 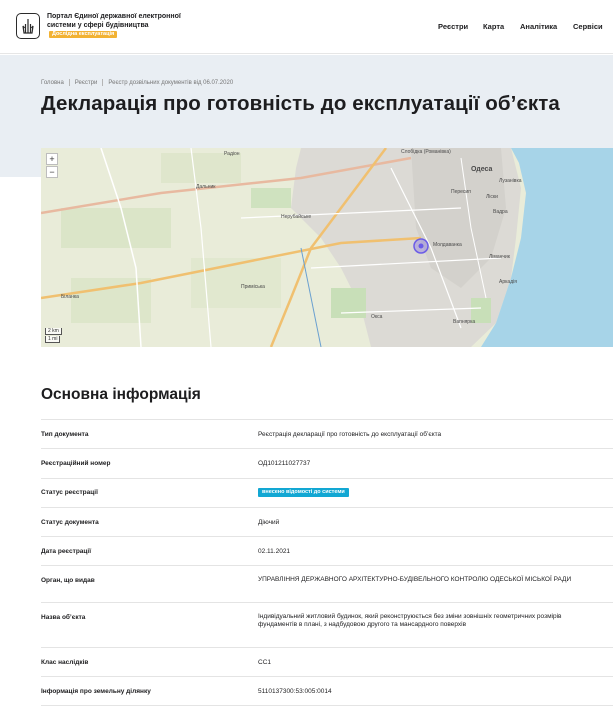 What do you see at coordinates (453, 26) in the screenshot?
I see `nav-registries: Реєстри` at bounding box center [453, 26].